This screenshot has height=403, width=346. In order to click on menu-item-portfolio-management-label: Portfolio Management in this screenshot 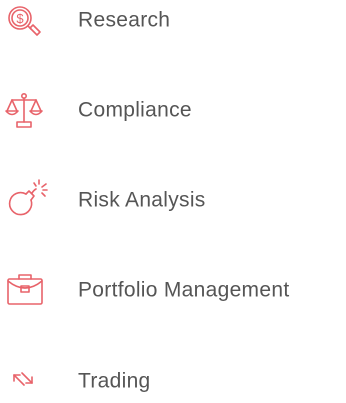, I will do `click(184, 290)`.